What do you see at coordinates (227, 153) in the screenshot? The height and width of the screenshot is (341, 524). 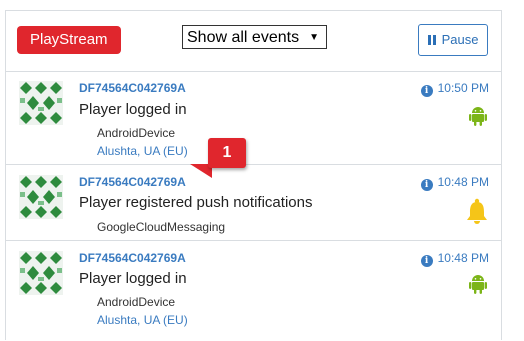 I see `annotation-callout: 1` at bounding box center [227, 153].